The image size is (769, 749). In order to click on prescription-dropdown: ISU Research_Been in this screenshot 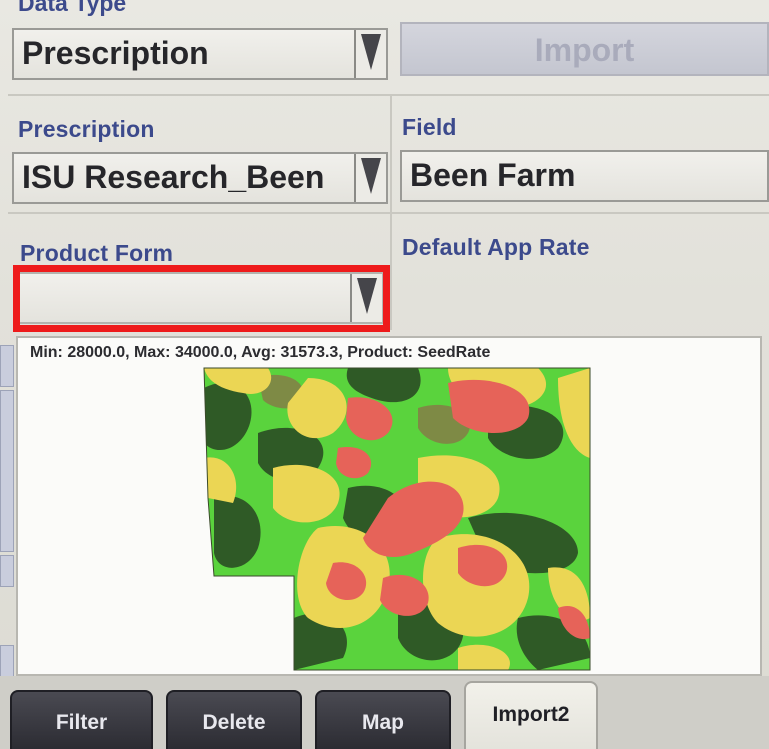, I will do `click(200, 178)`.